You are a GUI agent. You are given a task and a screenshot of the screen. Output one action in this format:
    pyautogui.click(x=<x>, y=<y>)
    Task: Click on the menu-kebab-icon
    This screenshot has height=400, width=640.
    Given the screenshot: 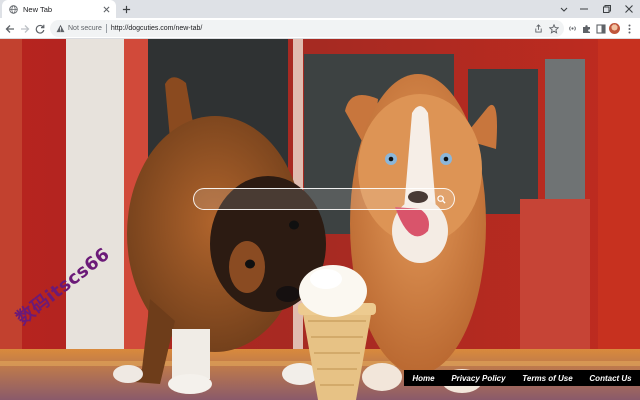 What is the action you would take?
    pyautogui.click(x=629, y=28)
    